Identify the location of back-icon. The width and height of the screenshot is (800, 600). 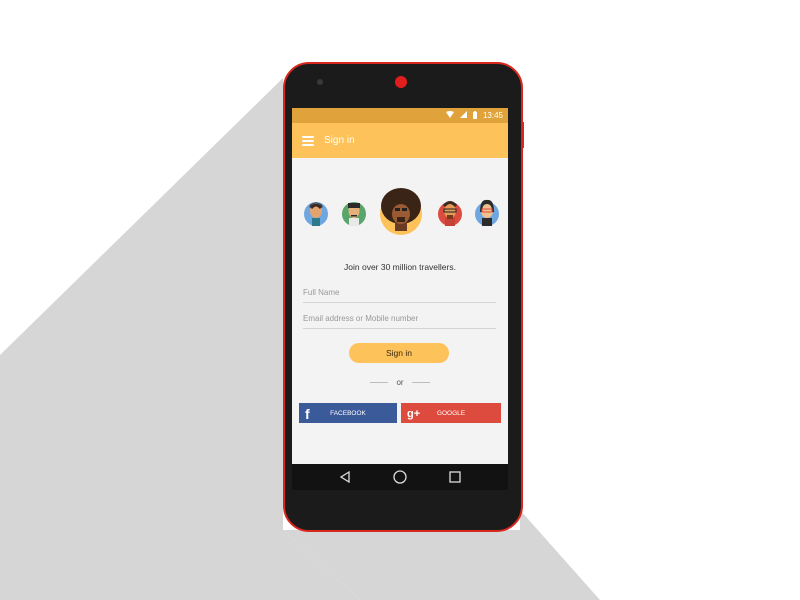
(345, 477).